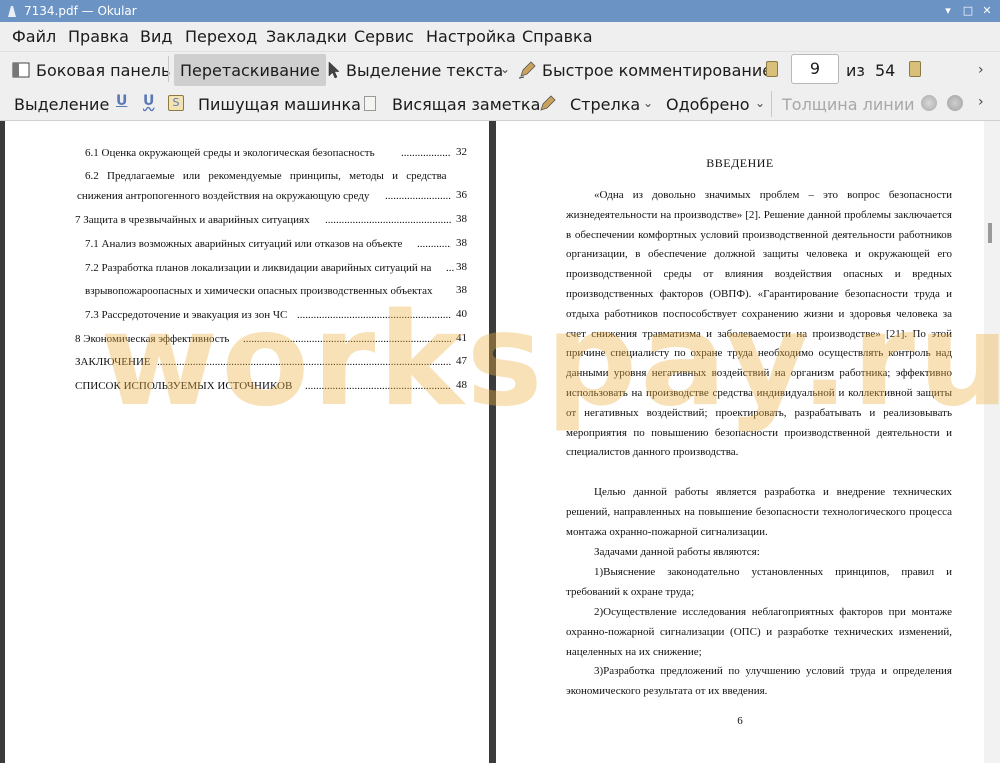  What do you see at coordinates (425, 70) in the screenshot?
I see `text-select-label: Выделение текста` at bounding box center [425, 70].